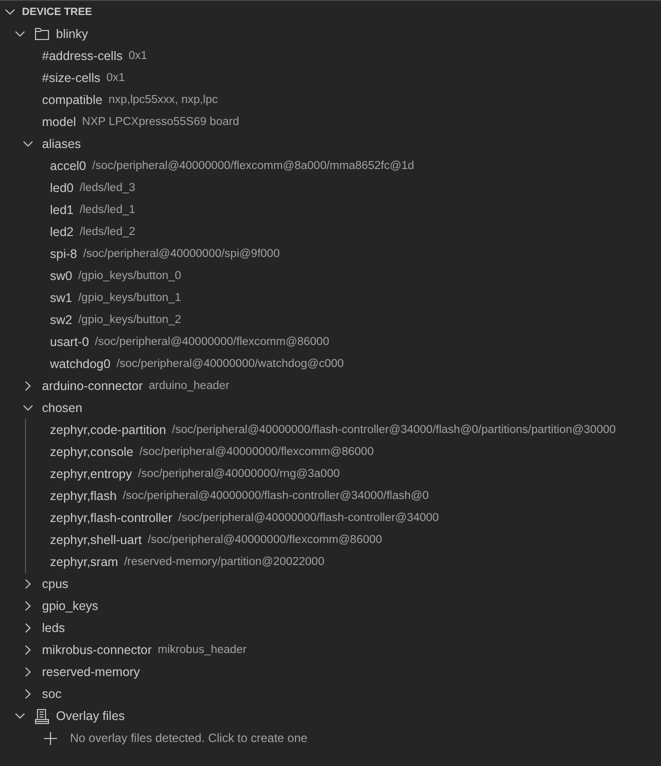 The image size is (661, 766). Describe the element at coordinates (53, 628) in the screenshot. I see `tree-item: leds` at that location.